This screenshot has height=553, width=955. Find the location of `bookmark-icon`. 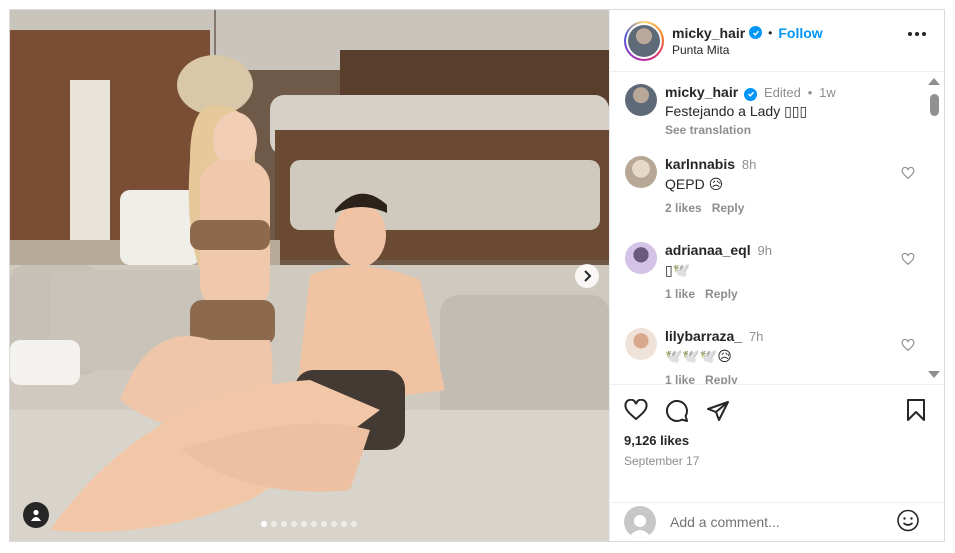

bookmark-icon is located at coordinates (916, 410).